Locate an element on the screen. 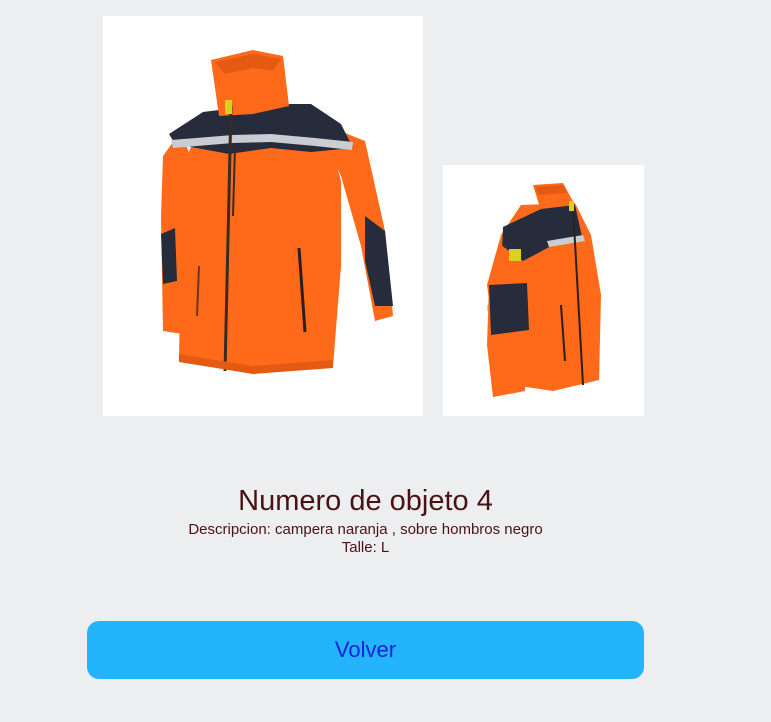 This screenshot has height=722, width=771. back-button: Volver is located at coordinates (365, 650).